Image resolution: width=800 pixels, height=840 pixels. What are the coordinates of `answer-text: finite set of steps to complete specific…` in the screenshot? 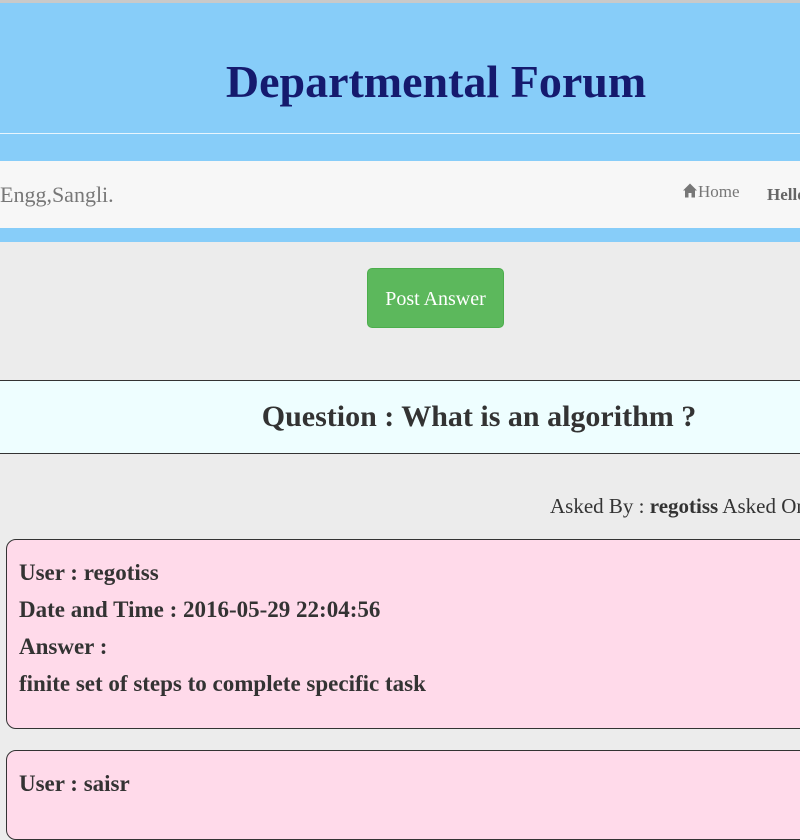 It's located at (222, 683).